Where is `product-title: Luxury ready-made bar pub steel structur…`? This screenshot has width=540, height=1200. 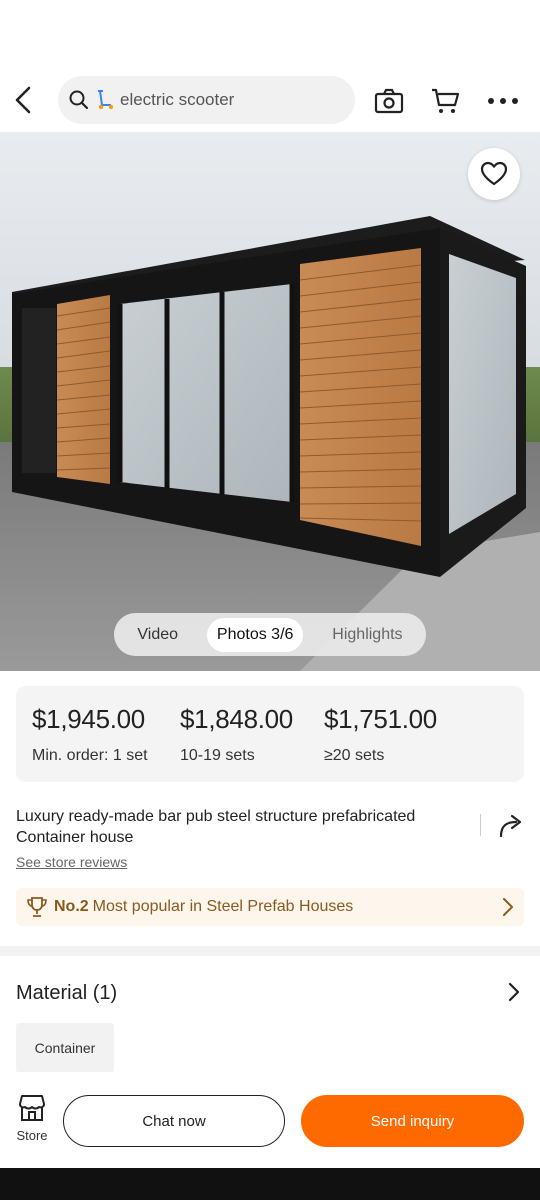 product-title: Luxury ready-made bar pub steel structur… is located at coordinates (216, 827).